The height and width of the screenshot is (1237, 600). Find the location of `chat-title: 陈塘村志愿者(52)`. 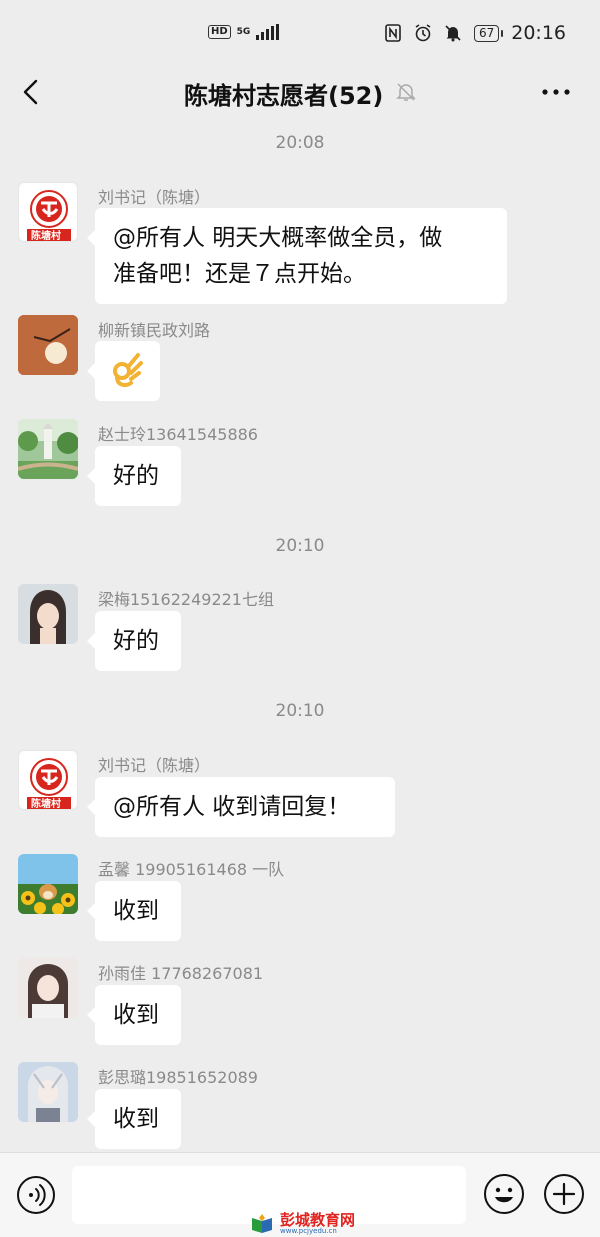

chat-title: 陈塘村志愿者(52) is located at coordinates (284, 96).